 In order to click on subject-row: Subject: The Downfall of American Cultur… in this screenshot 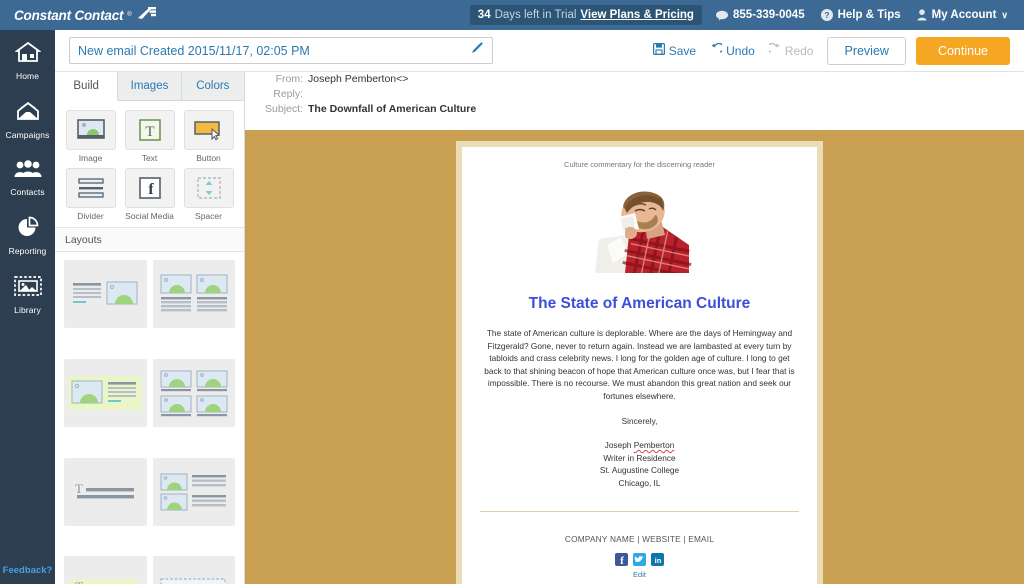, I will do `click(634, 109)`.